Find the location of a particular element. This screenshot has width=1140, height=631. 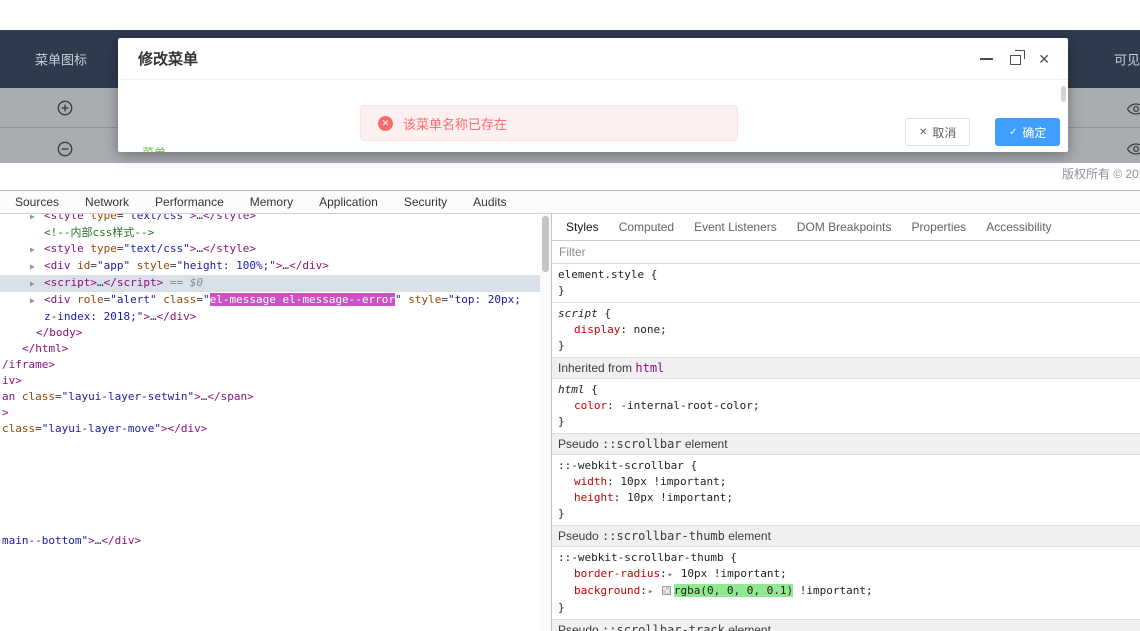

styles-filter-row is located at coordinates (846, 252).